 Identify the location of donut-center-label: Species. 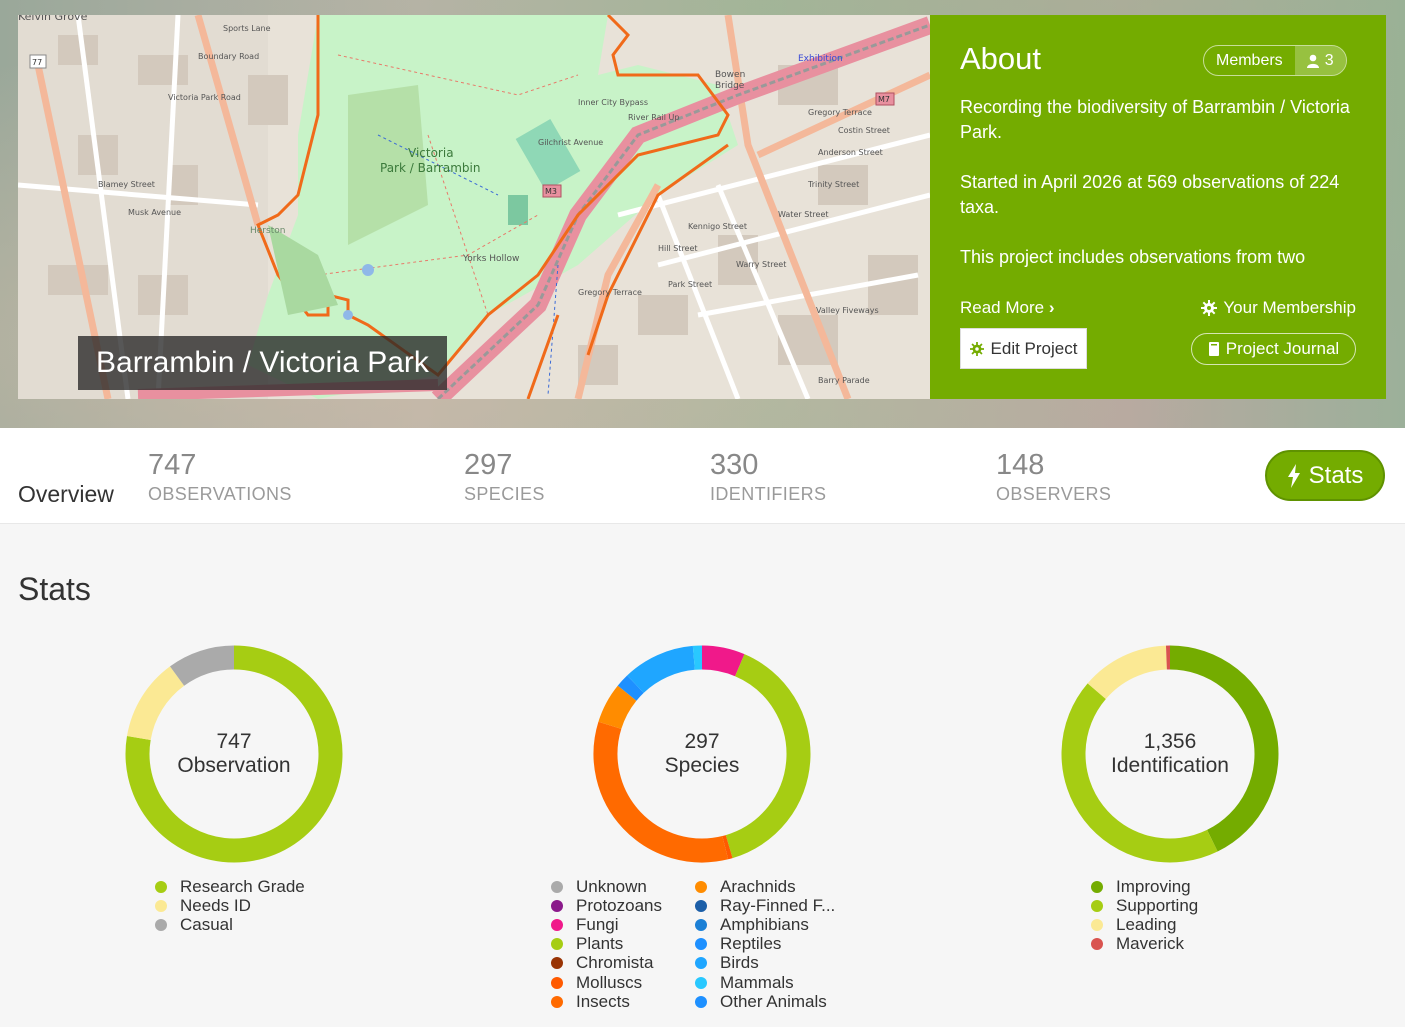
(702, 765).